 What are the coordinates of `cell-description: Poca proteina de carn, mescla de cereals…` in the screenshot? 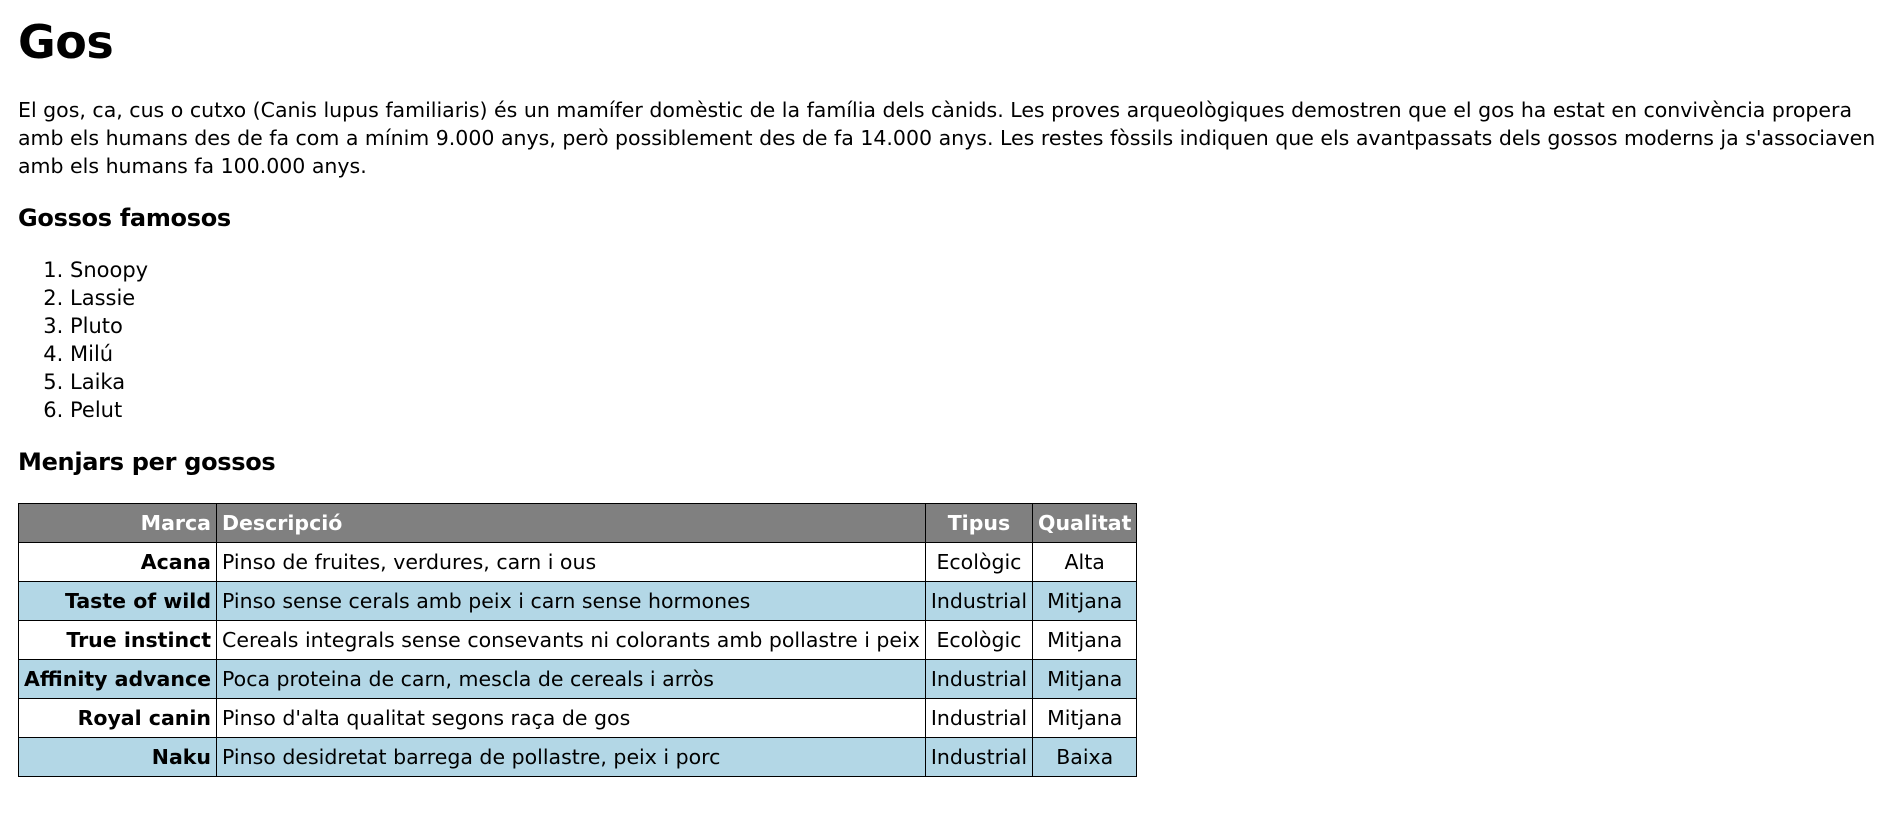 It's located at (571, 679).